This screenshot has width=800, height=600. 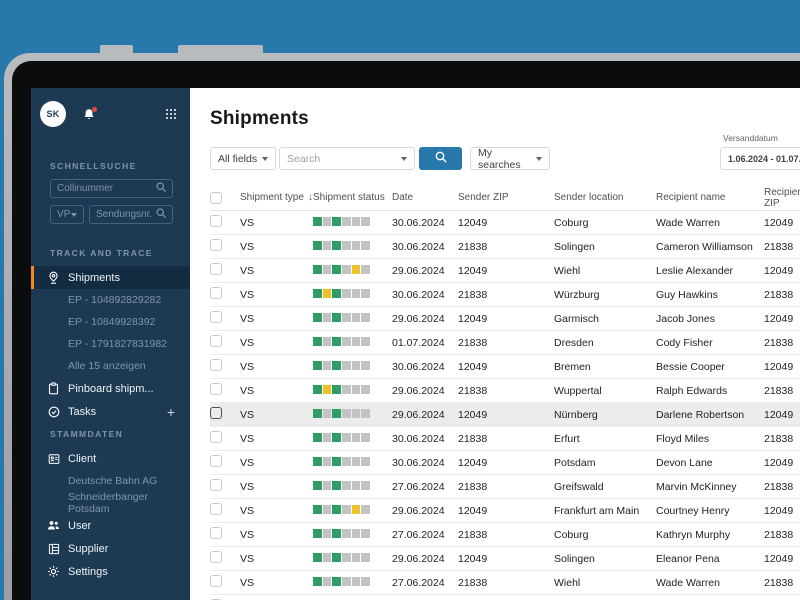 What do you see at coordinates (171, 412) in the screenshot?
I see `add-task-button: +` at bounding box center [171, 412].